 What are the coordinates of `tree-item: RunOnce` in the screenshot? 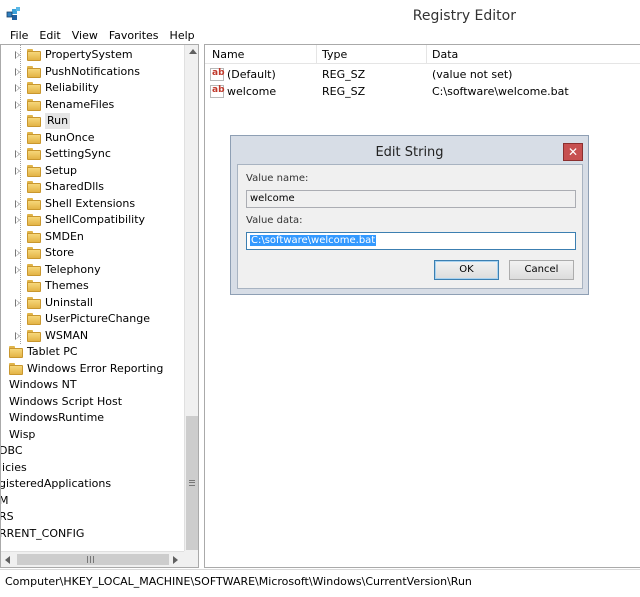 It's located at (99, 138).